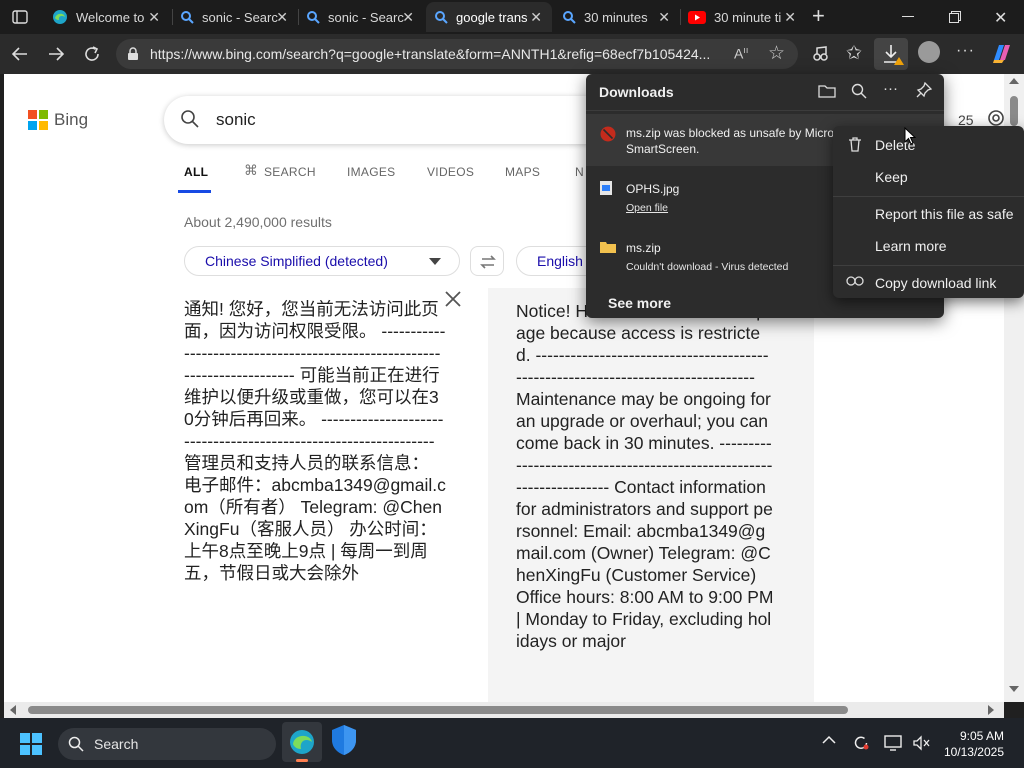 This screenshot has width=1024, height=768. I want to click on nav-active-underline, so click(194, 191).